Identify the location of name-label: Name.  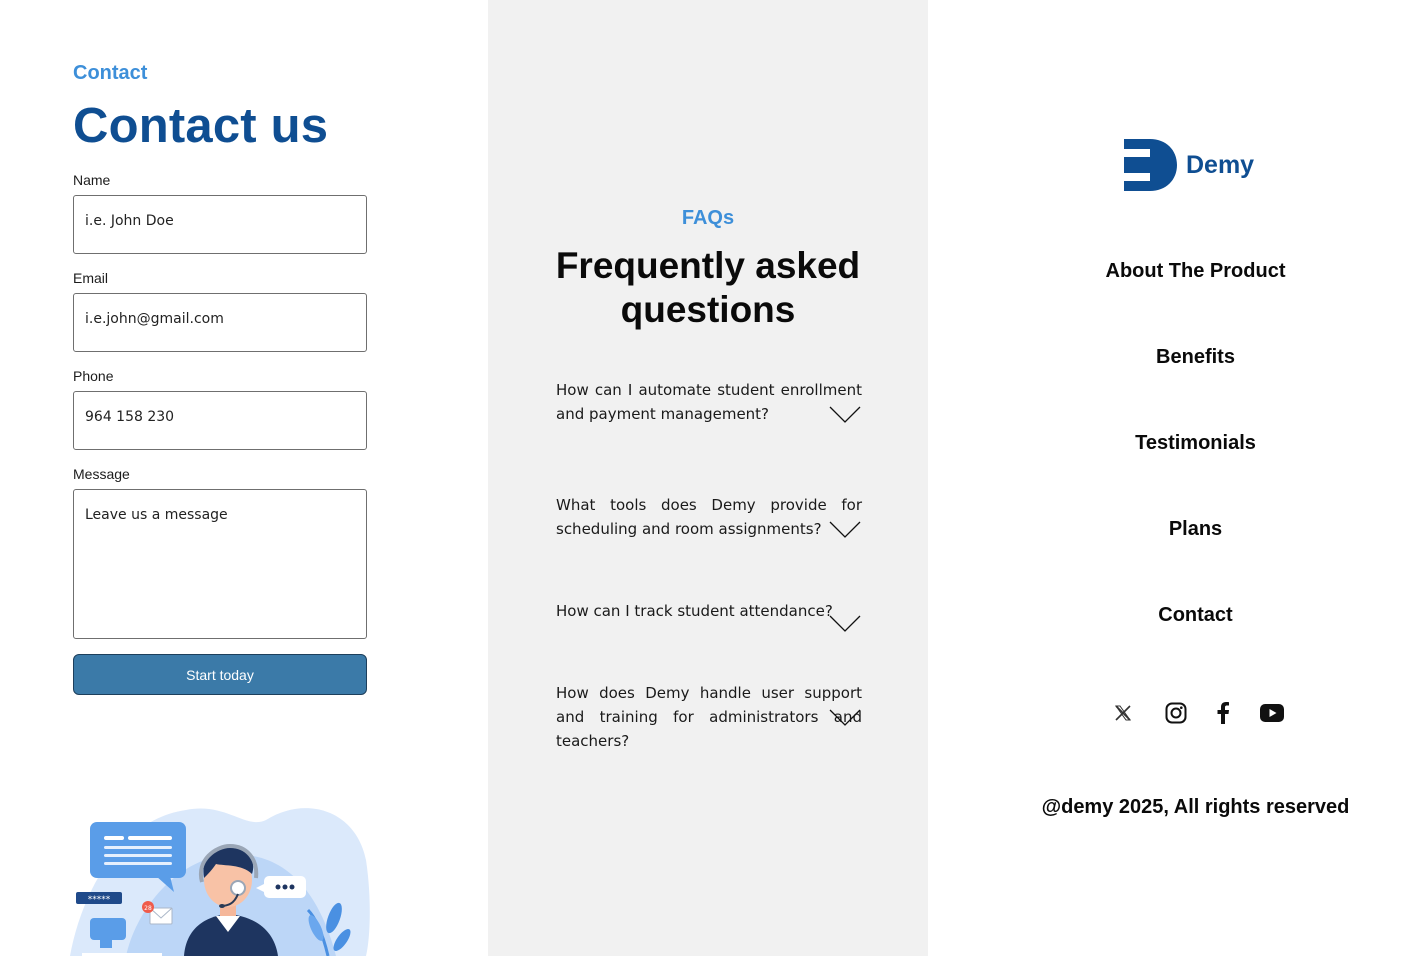
(92, 180).